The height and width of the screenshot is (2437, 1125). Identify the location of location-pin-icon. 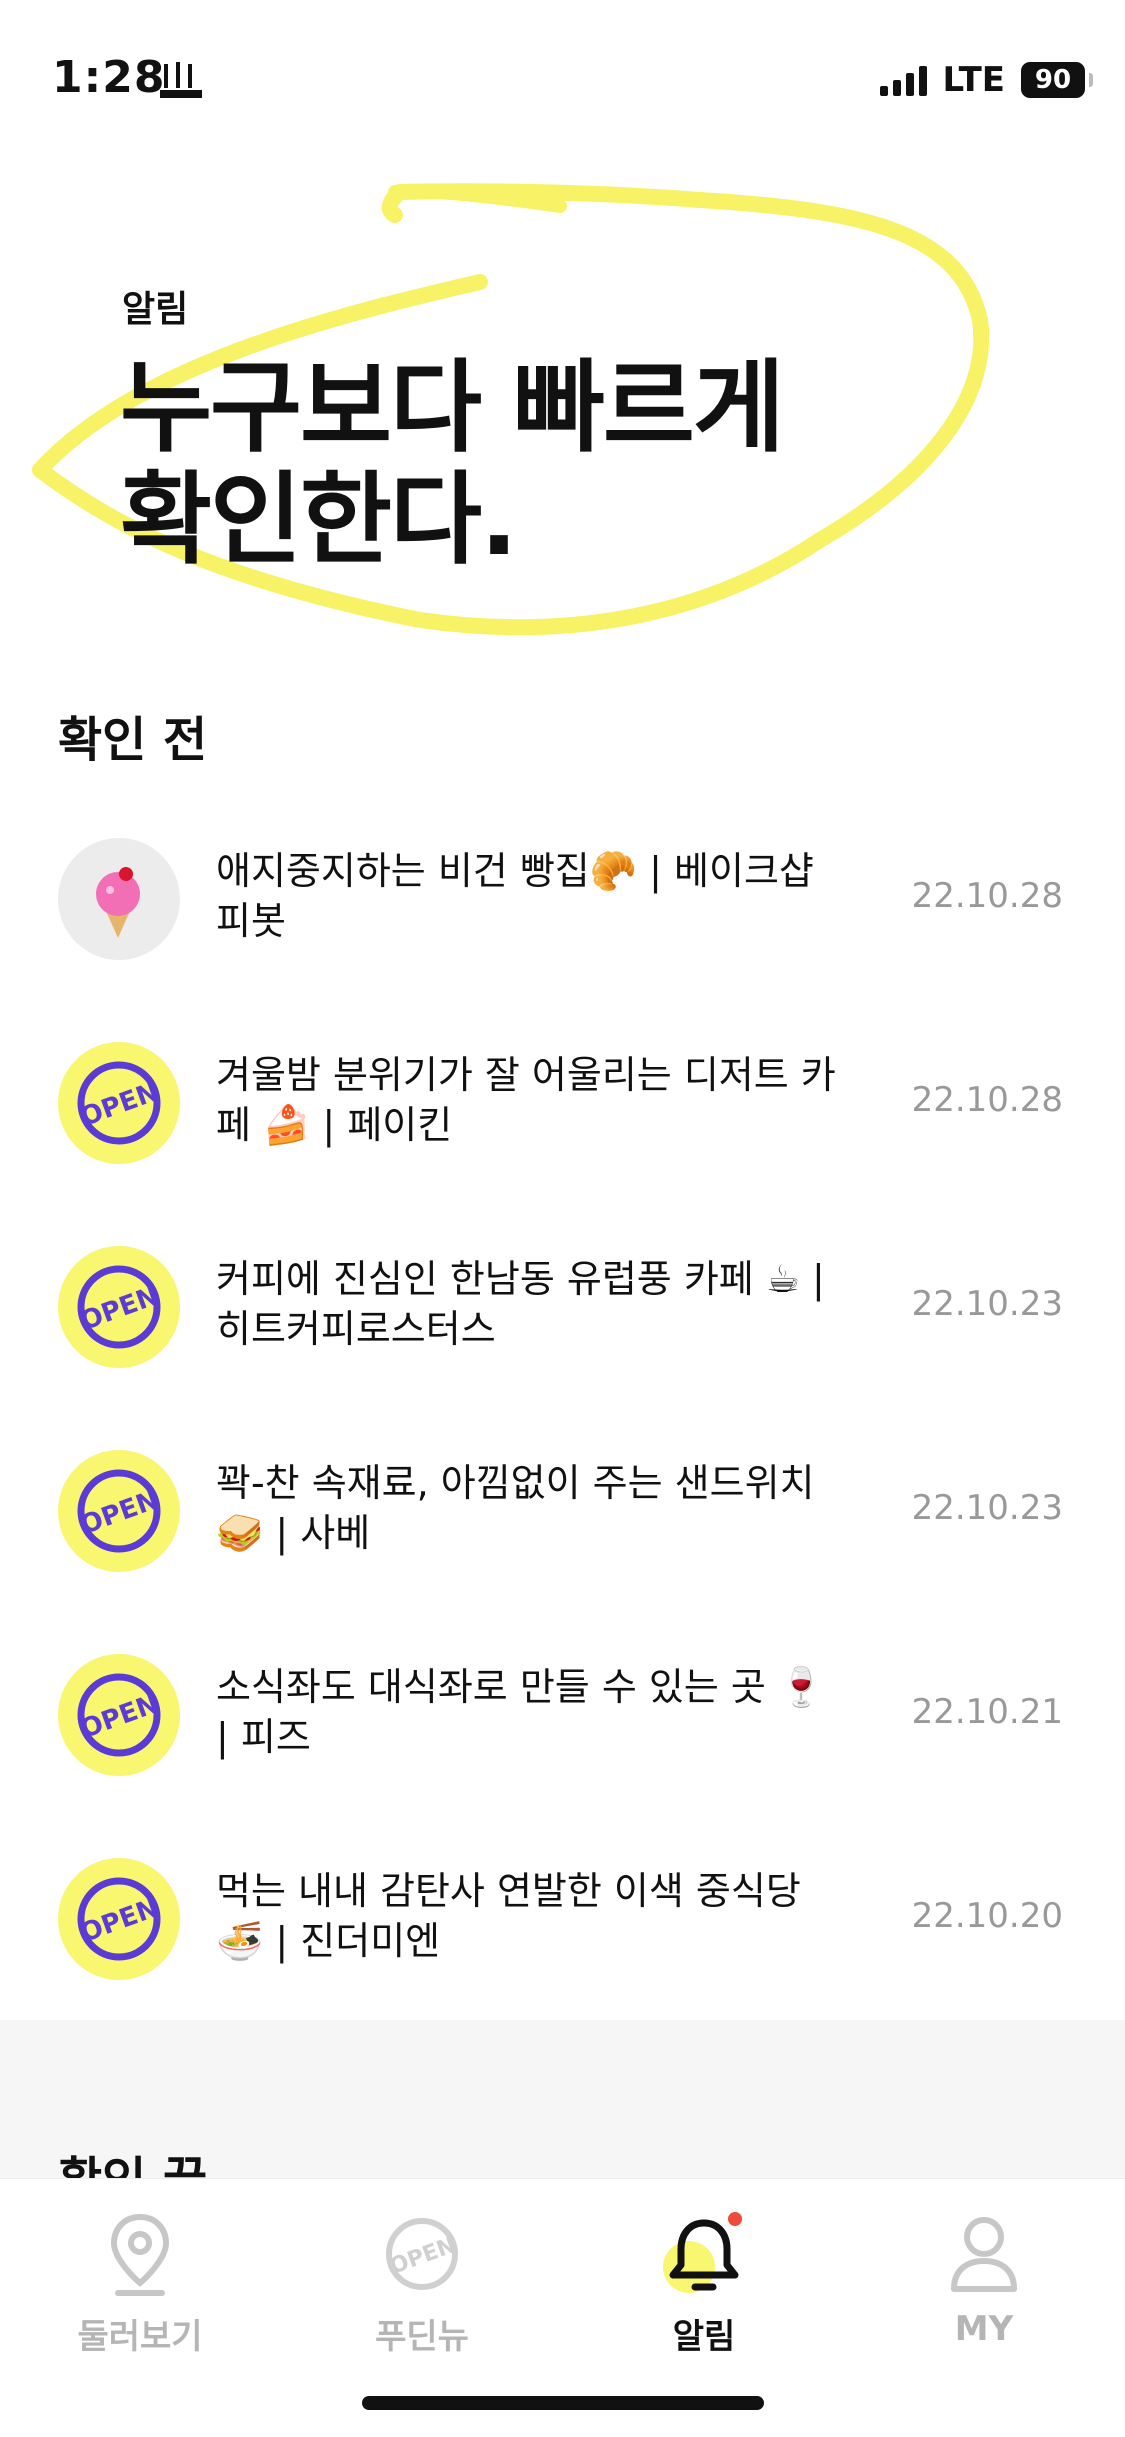
(140, 2254).